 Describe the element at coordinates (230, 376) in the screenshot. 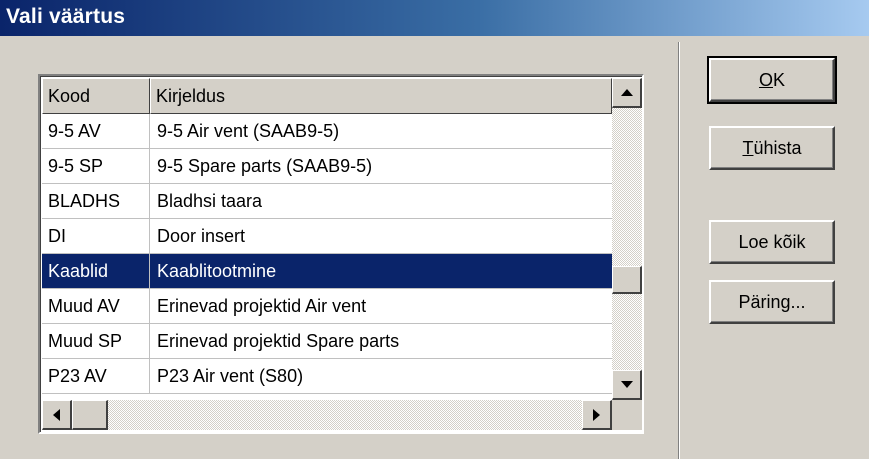

I see `cell-kirjeldus: P23 Air vent (S80)` at that location.